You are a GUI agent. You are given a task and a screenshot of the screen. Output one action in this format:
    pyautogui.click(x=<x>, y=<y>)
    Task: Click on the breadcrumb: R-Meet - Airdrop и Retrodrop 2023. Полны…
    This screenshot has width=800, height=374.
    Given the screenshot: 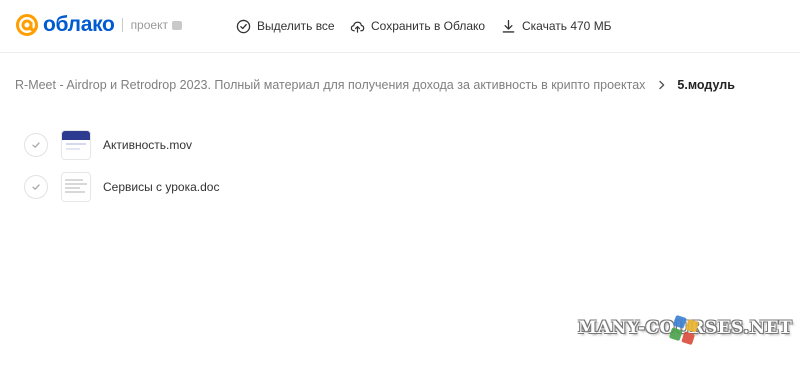 What is the action you would take?
    pyautogui.click(x=375, y=85)
    